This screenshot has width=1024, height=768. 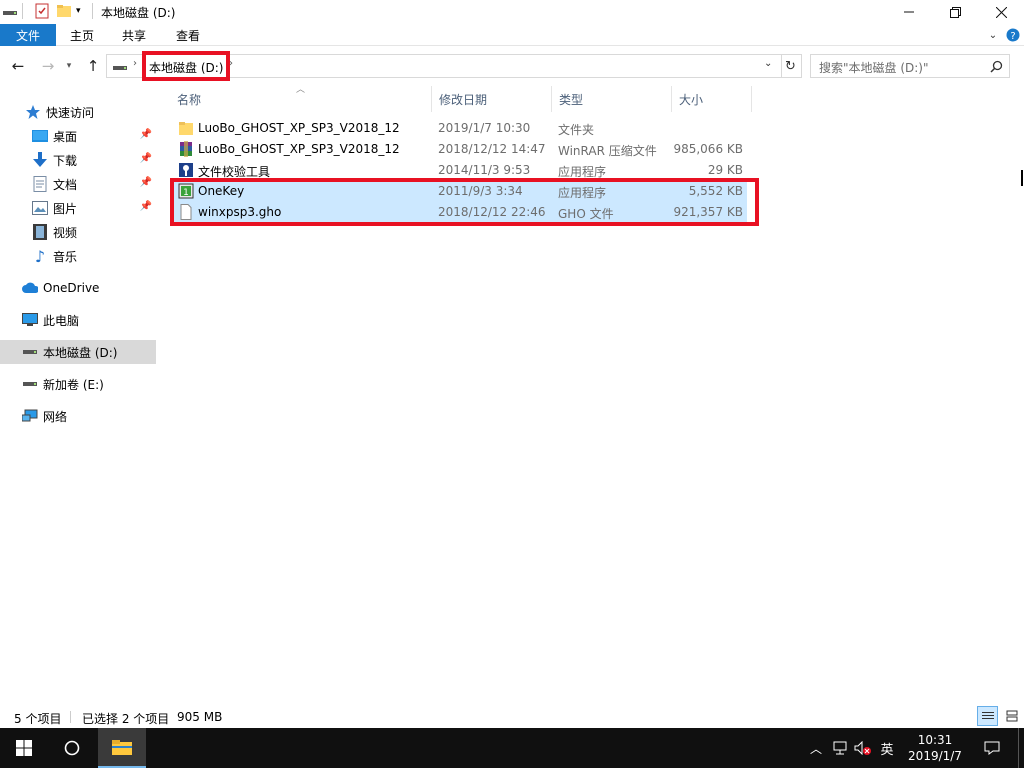 I want to click on column-modified: 修改日期, so click(x=492, y=99).